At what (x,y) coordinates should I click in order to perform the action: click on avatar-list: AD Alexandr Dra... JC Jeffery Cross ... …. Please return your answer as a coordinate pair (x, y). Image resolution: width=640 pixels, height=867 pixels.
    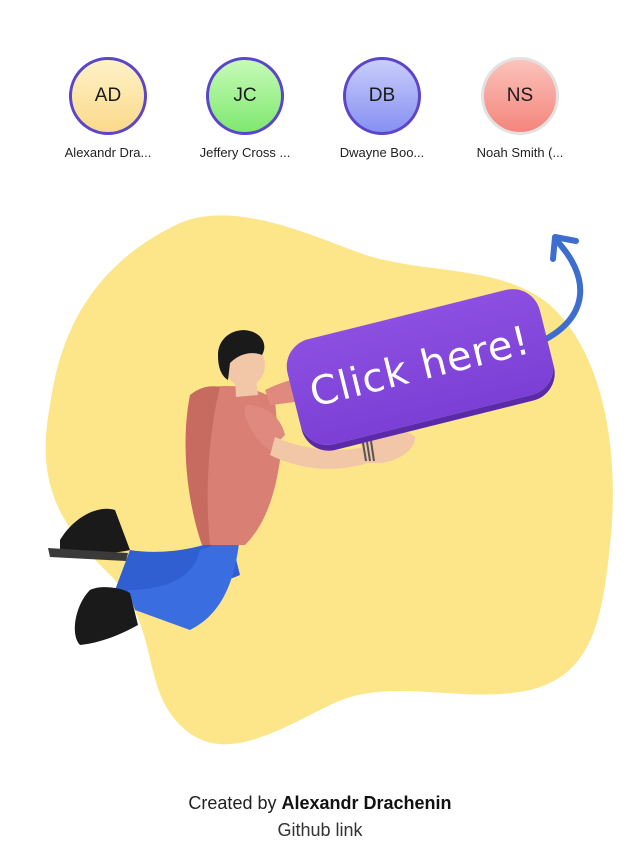
    Looking at the image, I should click on (320, 112).